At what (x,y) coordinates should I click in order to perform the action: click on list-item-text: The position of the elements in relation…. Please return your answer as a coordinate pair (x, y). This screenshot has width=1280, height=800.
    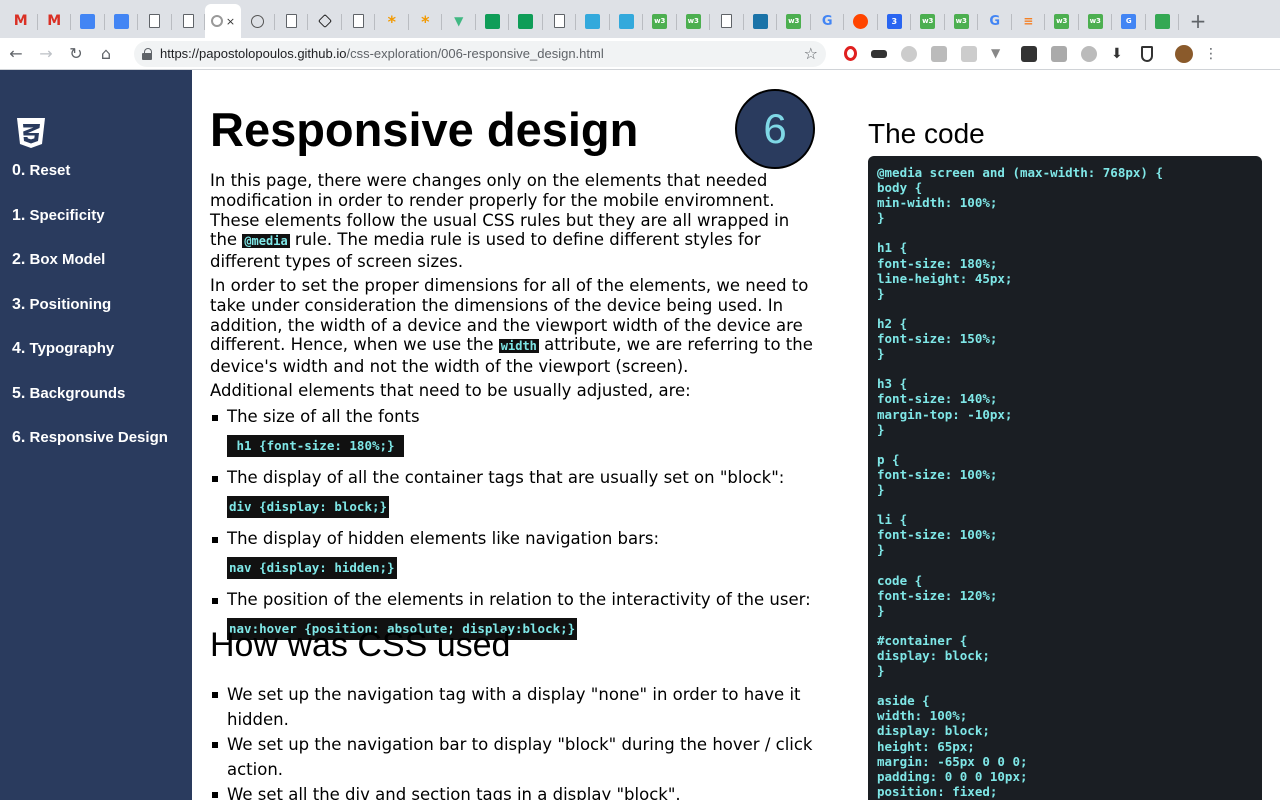
    Looking at the image, I should click on (519, 599).